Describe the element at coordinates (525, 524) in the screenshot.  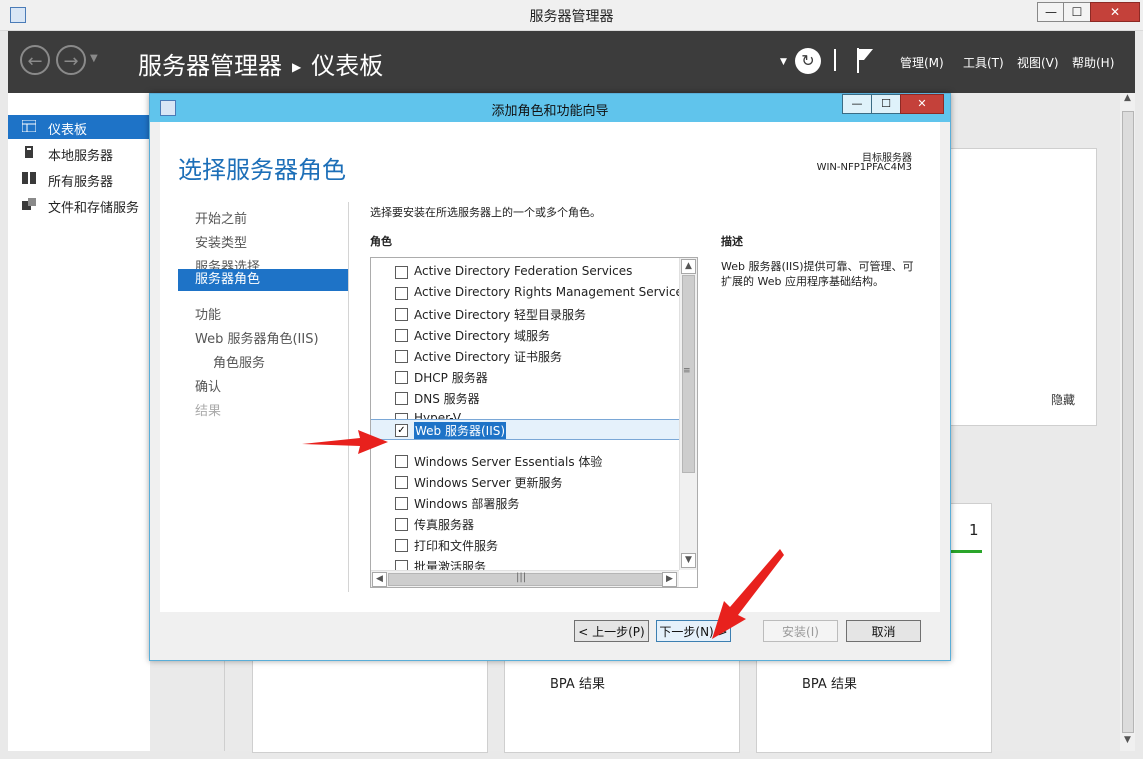
I see `role-item: 传真服务器` at that location.